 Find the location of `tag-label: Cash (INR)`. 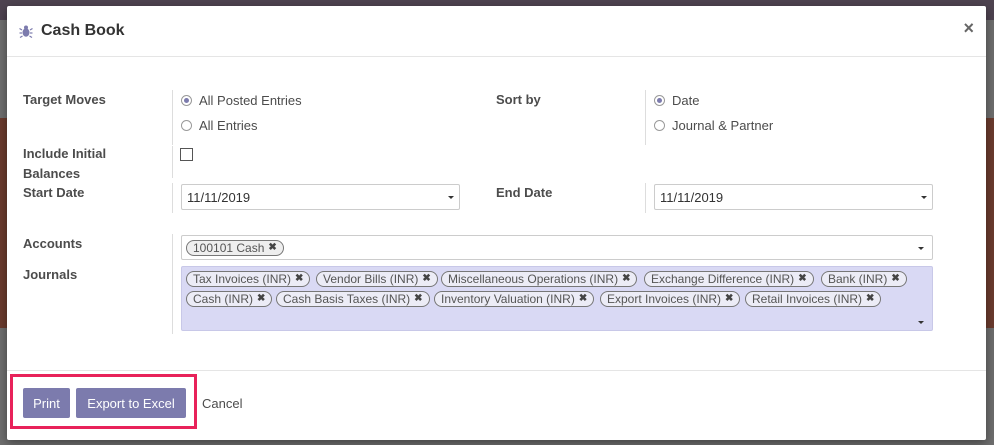

tag-label: Cash (INR) is located at coordinates (223, 299).